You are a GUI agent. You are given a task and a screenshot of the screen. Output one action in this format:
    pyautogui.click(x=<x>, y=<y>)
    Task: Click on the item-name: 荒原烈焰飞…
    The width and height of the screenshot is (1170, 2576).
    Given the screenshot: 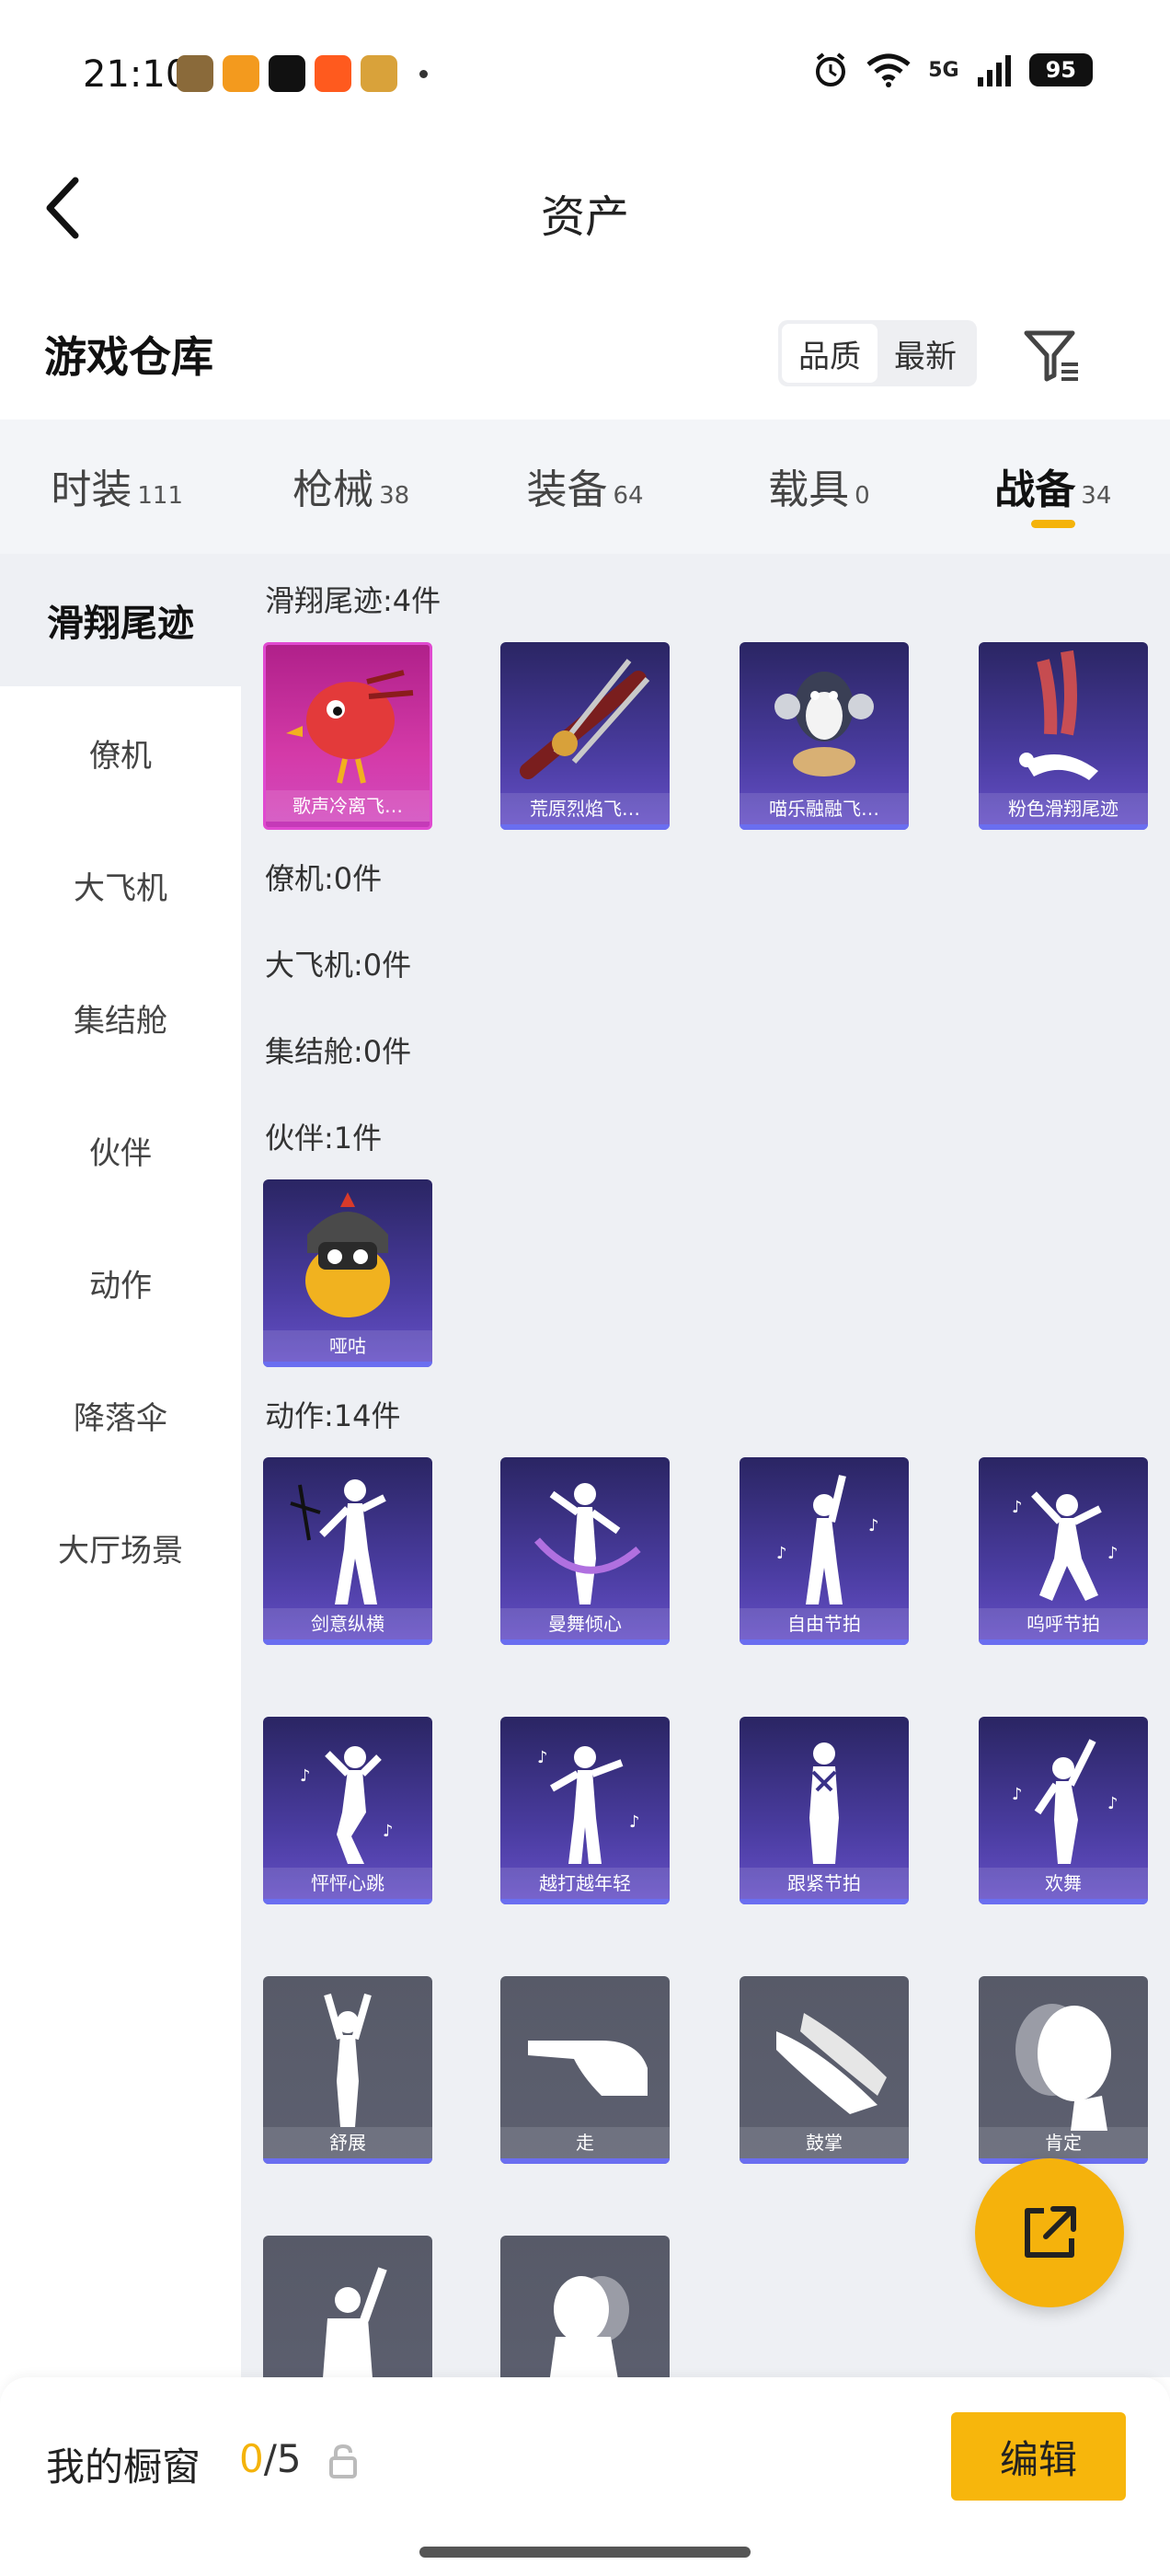 What is the action you would take?
    pyautogui.click(x=585, y=808)
    